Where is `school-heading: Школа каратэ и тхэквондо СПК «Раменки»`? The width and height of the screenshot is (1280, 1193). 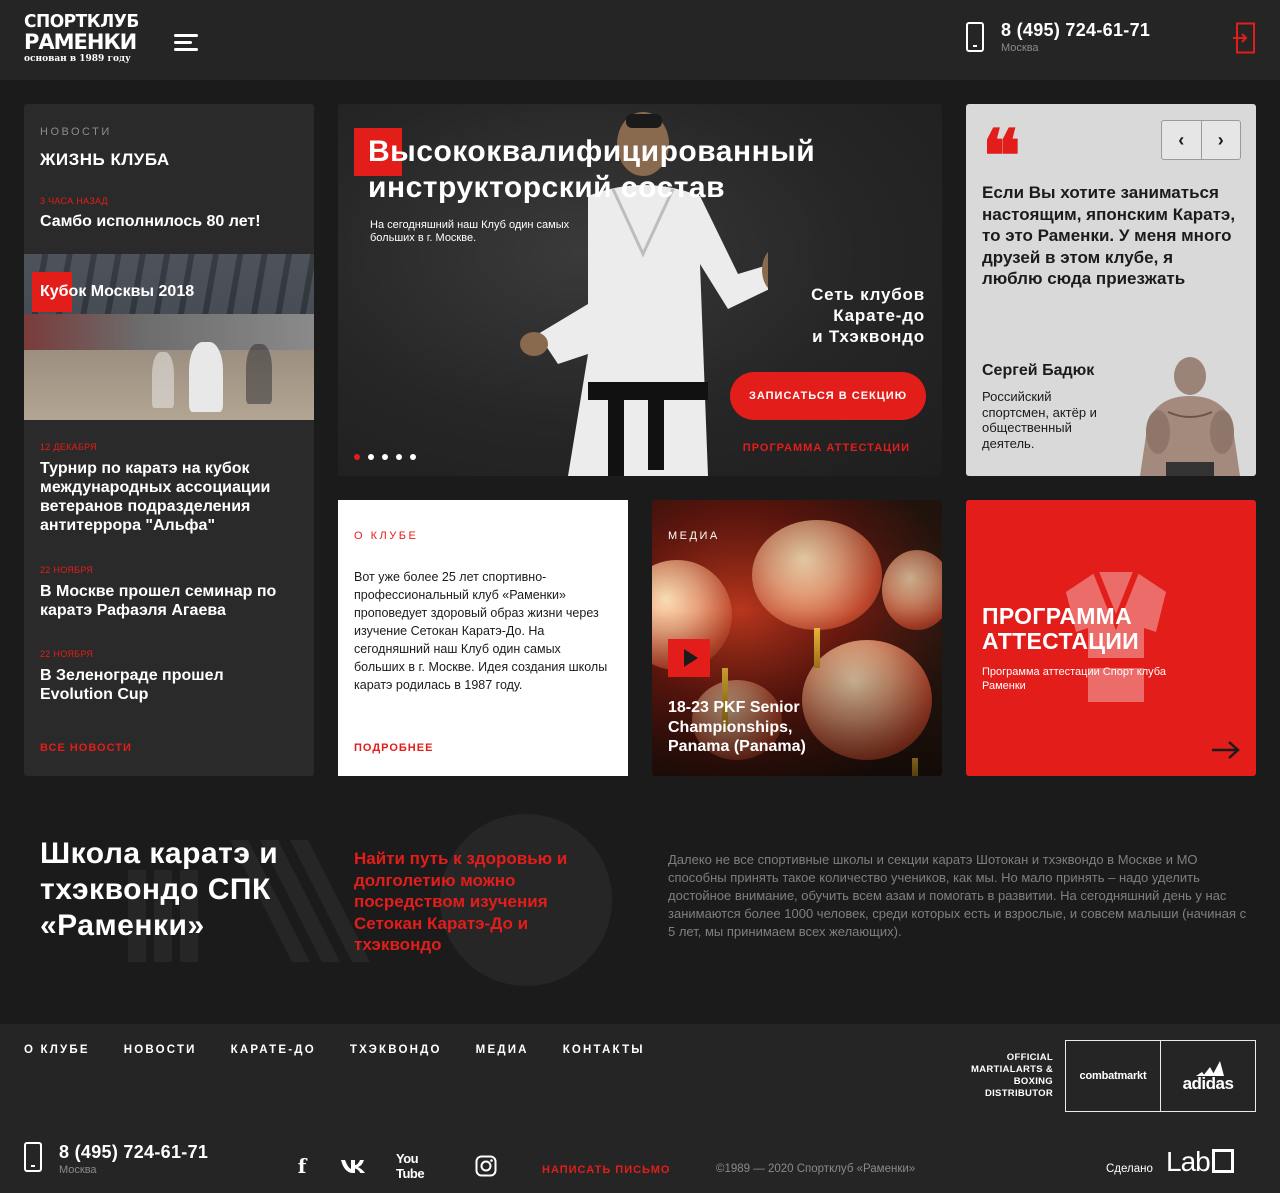 school-heading: Школа каратэ и тхэквондо СПК «Раменки» is located at coordinates (185, 890).